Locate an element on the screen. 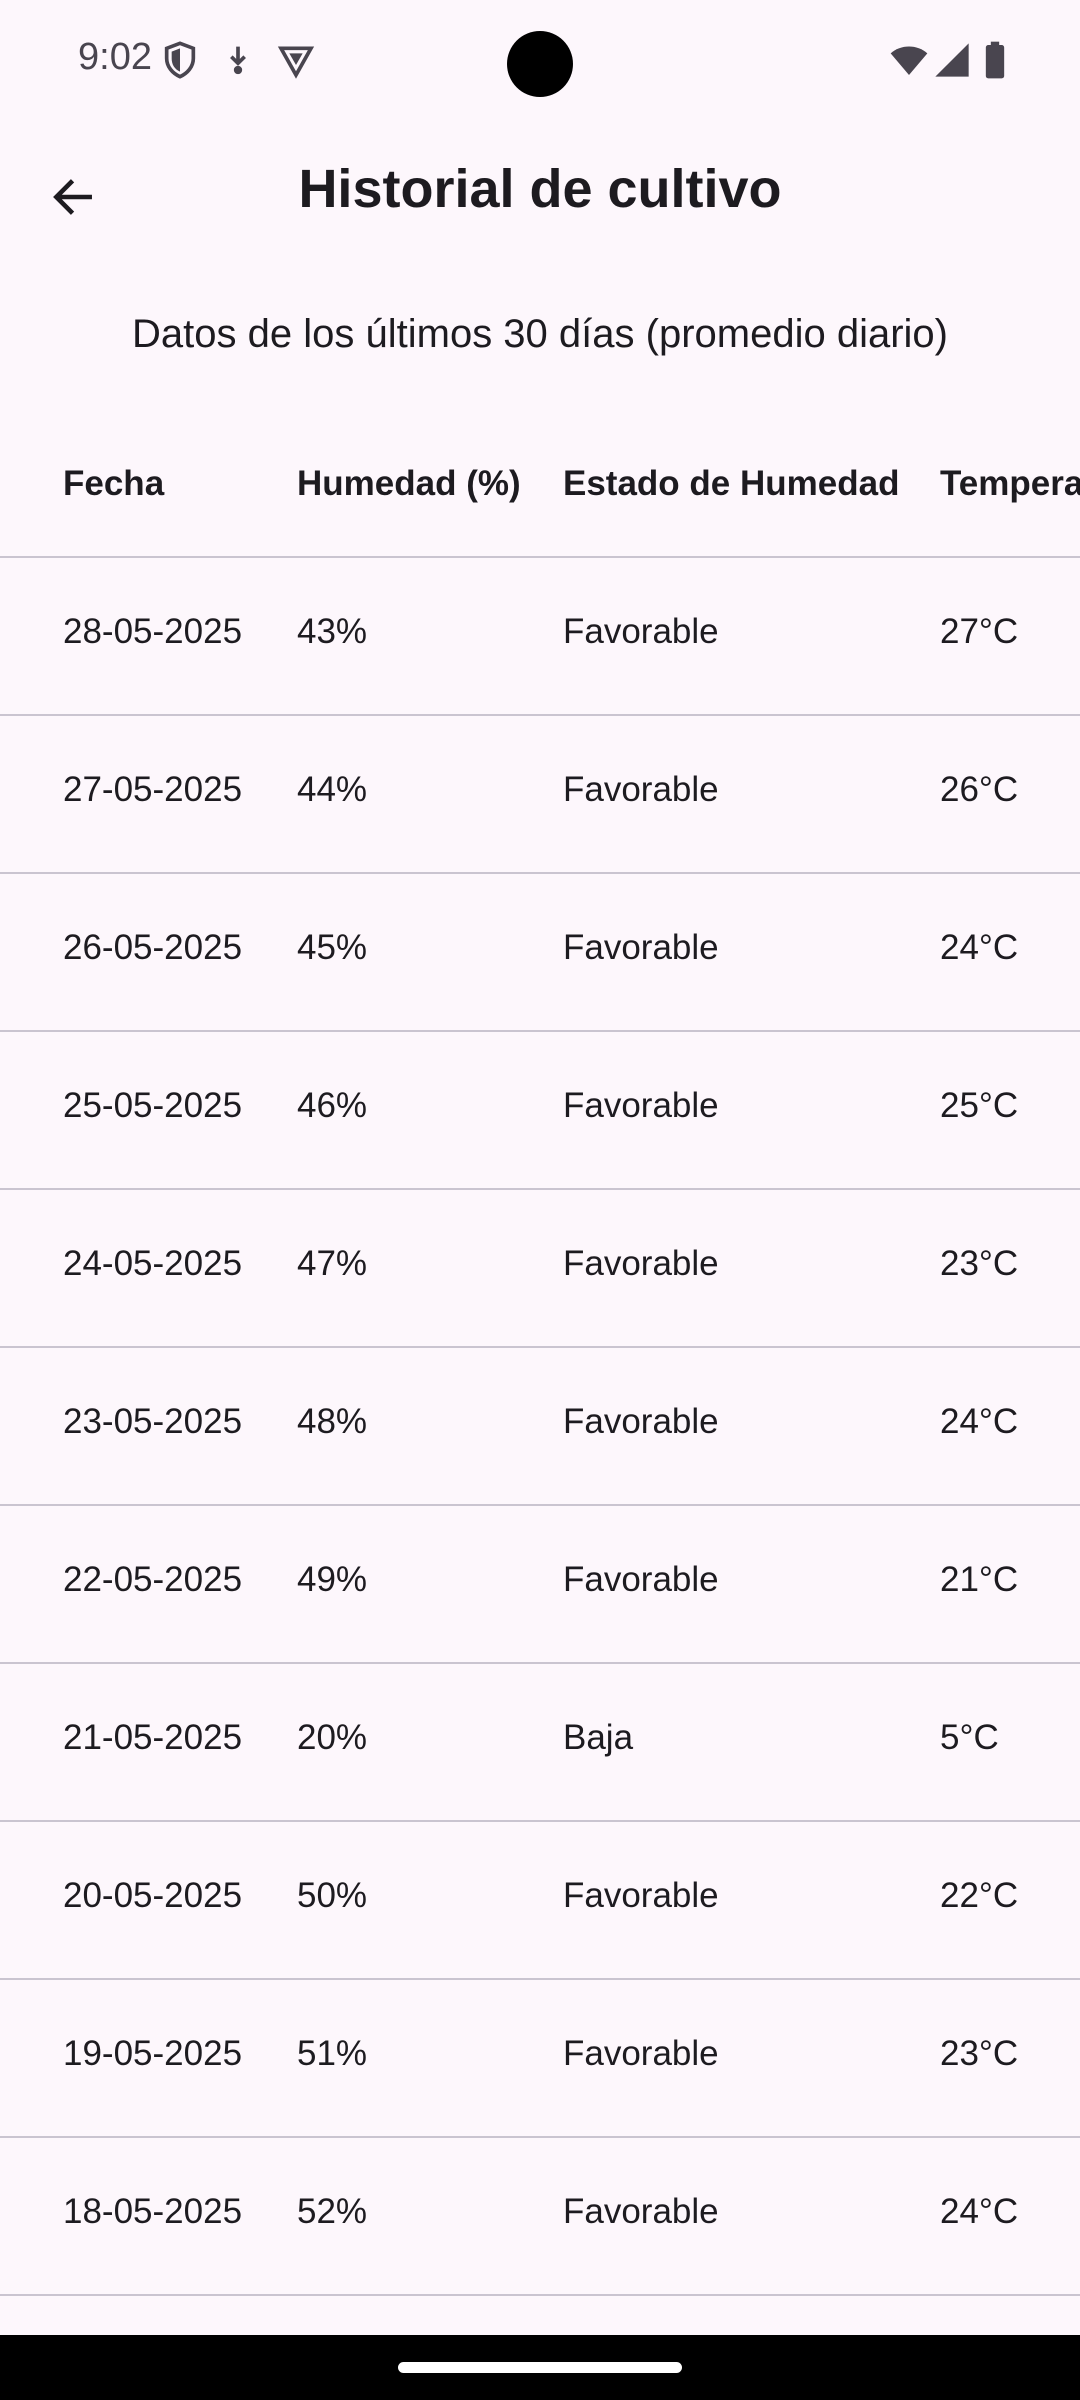 The height and width of the screenshot is (2400, 1080). cellular-signal-icon is located at coordinates (952, 60).